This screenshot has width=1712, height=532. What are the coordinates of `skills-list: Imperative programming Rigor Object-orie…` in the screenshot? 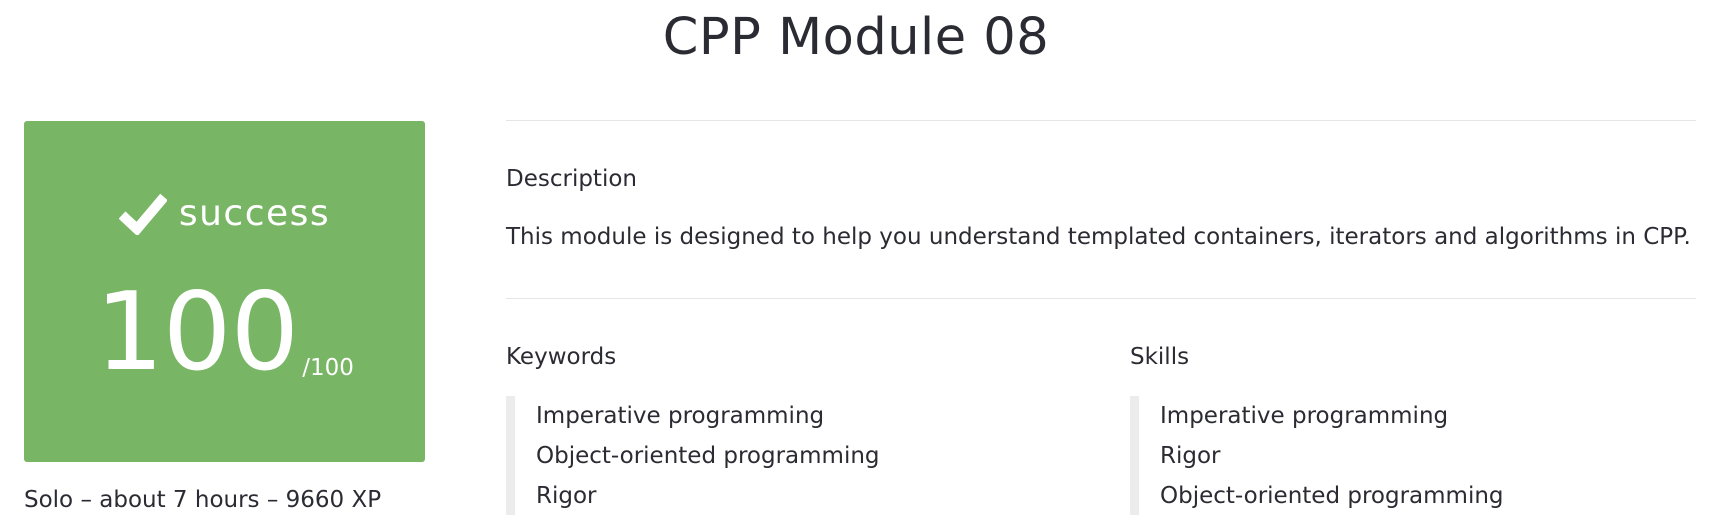 It's located at (1317, 455).